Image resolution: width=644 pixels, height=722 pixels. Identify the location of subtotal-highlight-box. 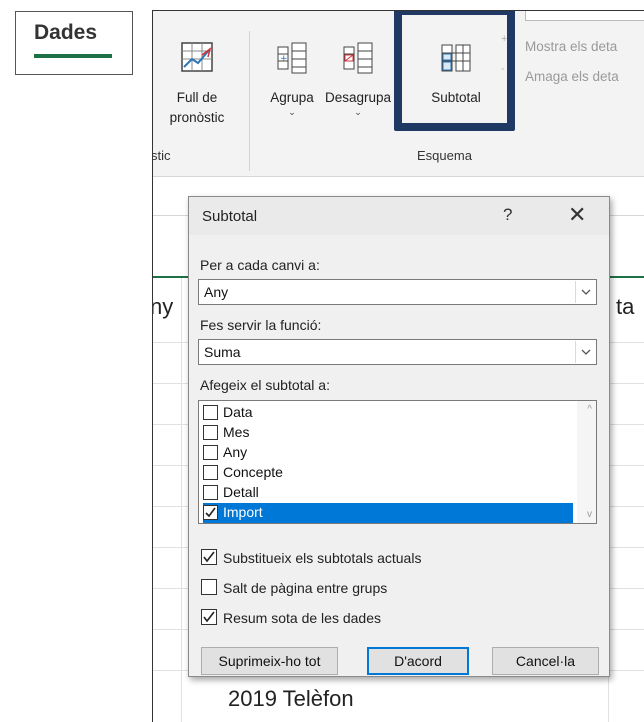
(454, 71).